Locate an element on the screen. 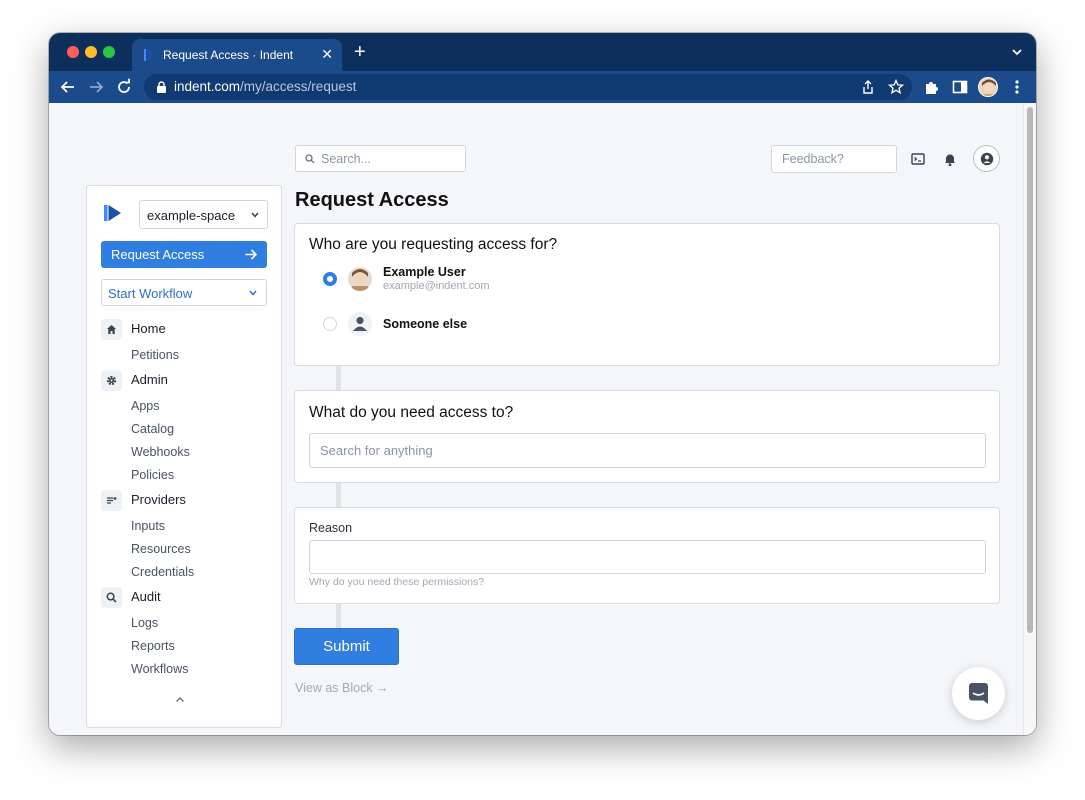 The height and width of the screenshot is (800, 1085). scrollbar-thumb is located at coordinates (1030, 370).